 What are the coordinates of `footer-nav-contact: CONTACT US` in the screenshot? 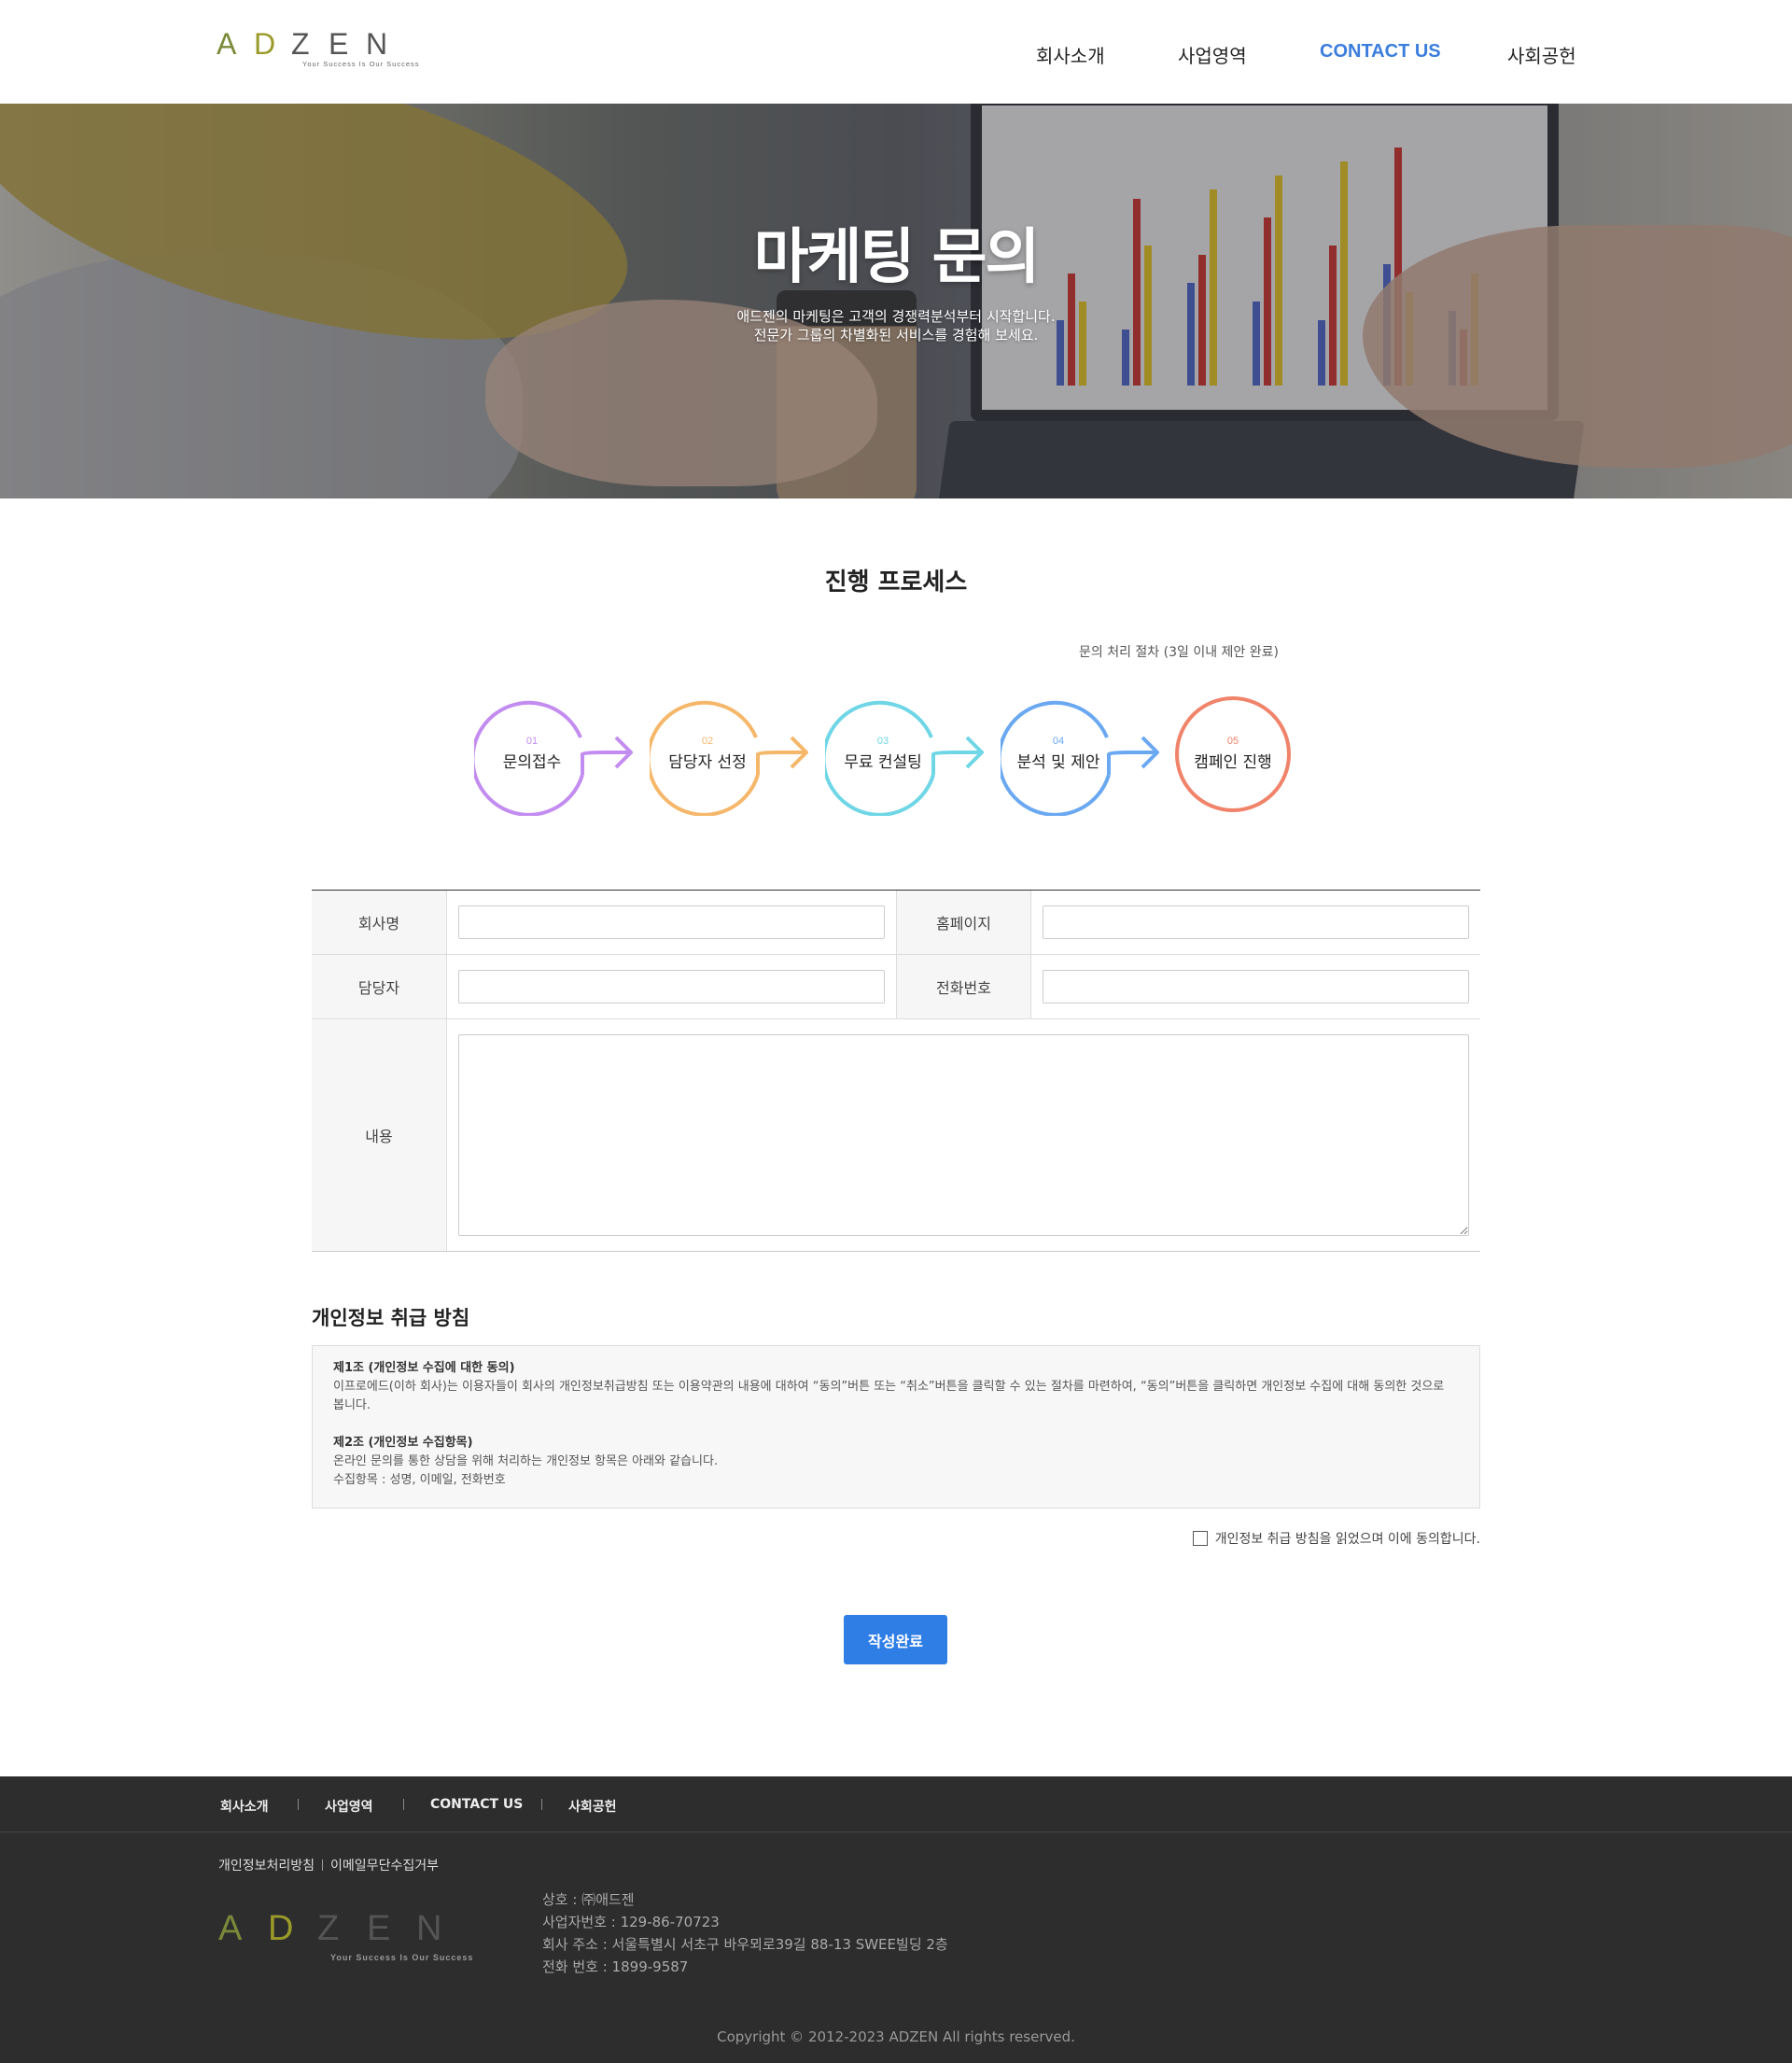 It's located at (476, 1804).